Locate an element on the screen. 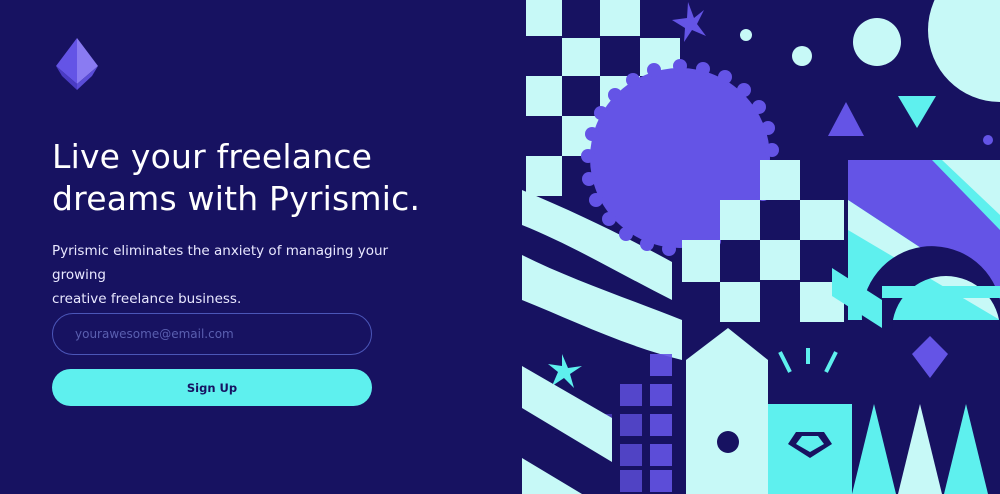 This screenshot has width=1000, height=494. email-input is located at coordinates (212, 334).